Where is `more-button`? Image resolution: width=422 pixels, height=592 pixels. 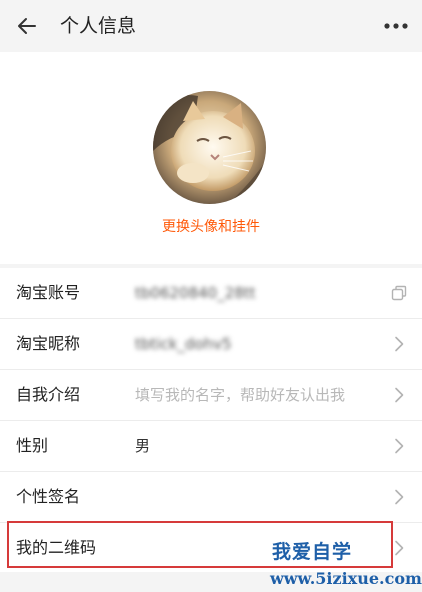
more-button is located at coordinates (396, 26).